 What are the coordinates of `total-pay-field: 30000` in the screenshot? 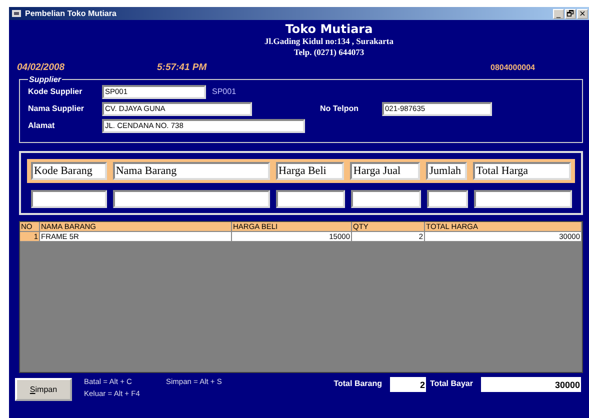 It's located at (531, 384).